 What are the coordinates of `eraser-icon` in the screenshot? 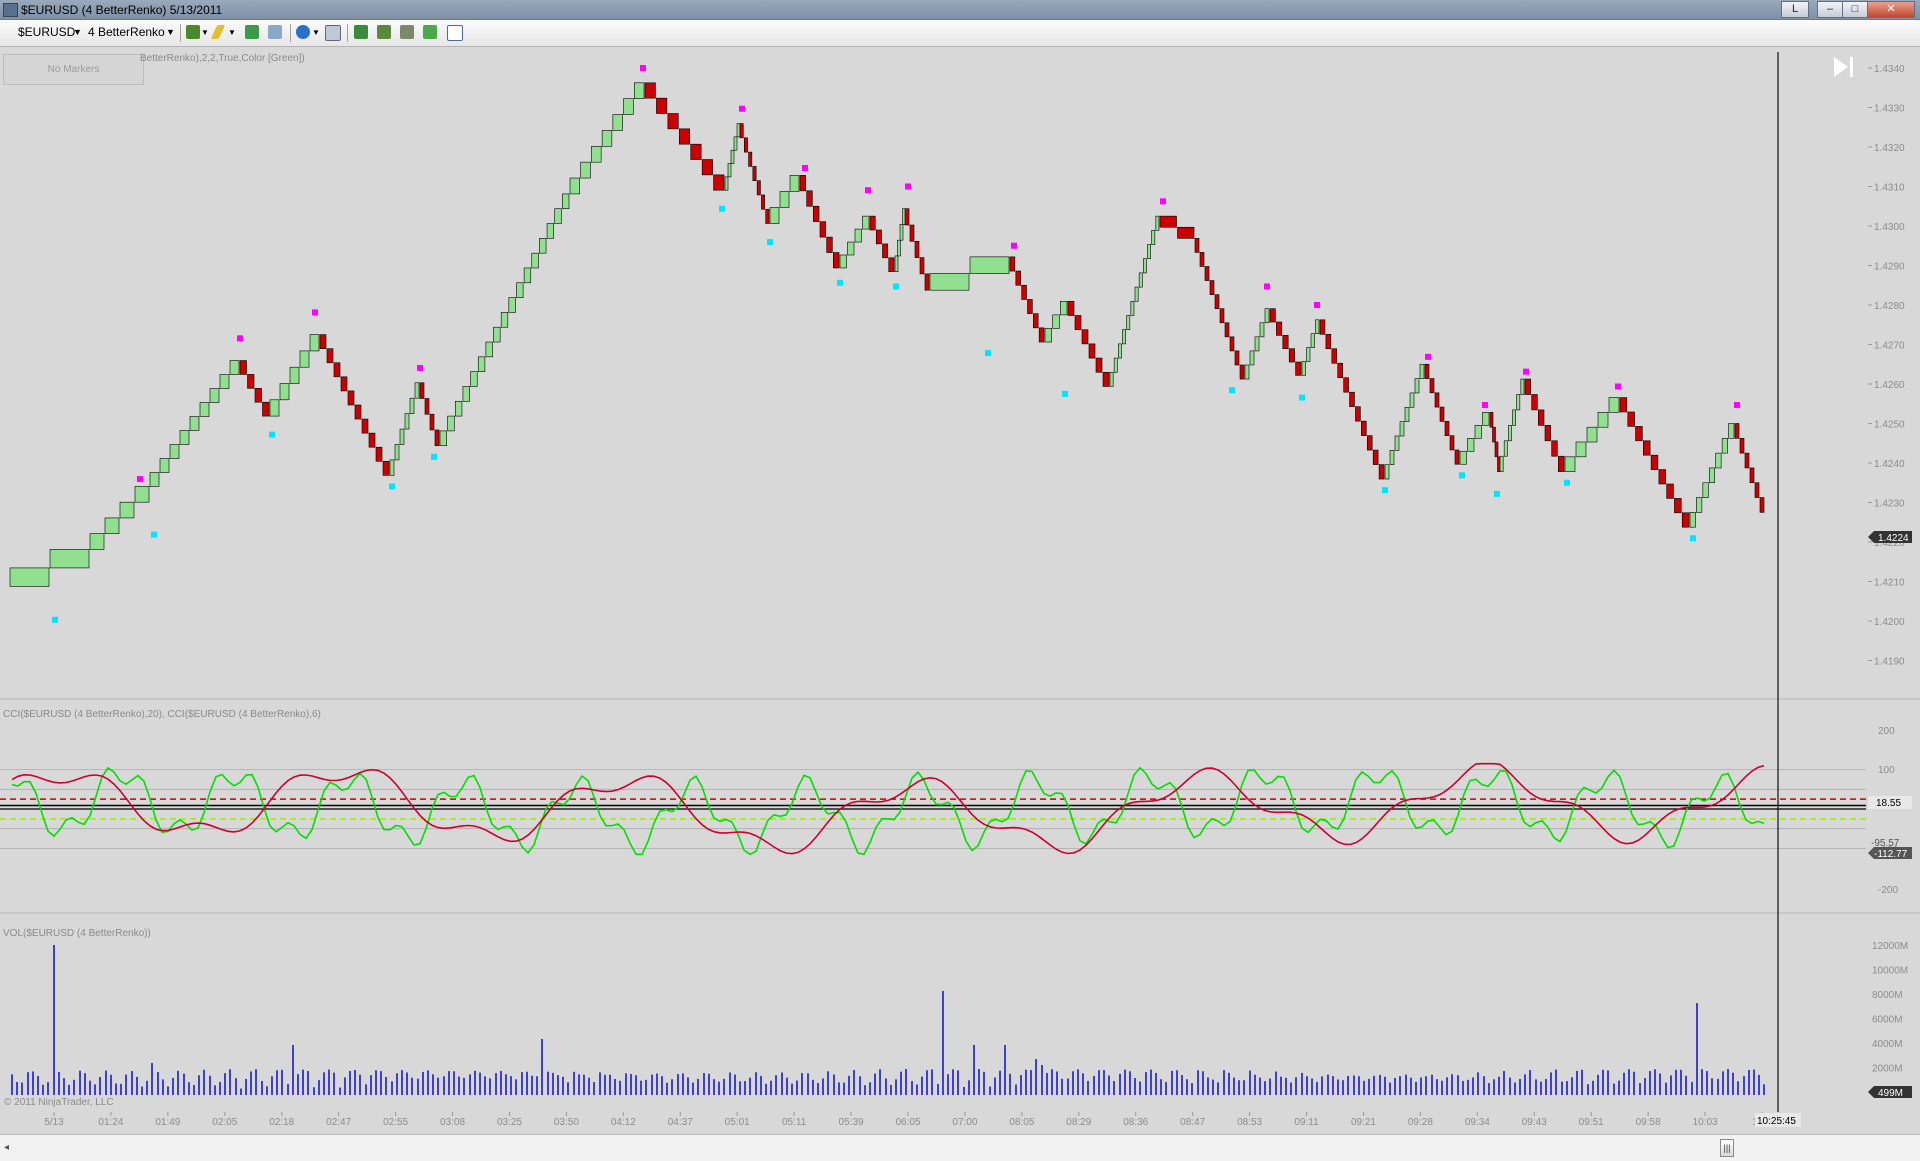 It's located at (275, 32).